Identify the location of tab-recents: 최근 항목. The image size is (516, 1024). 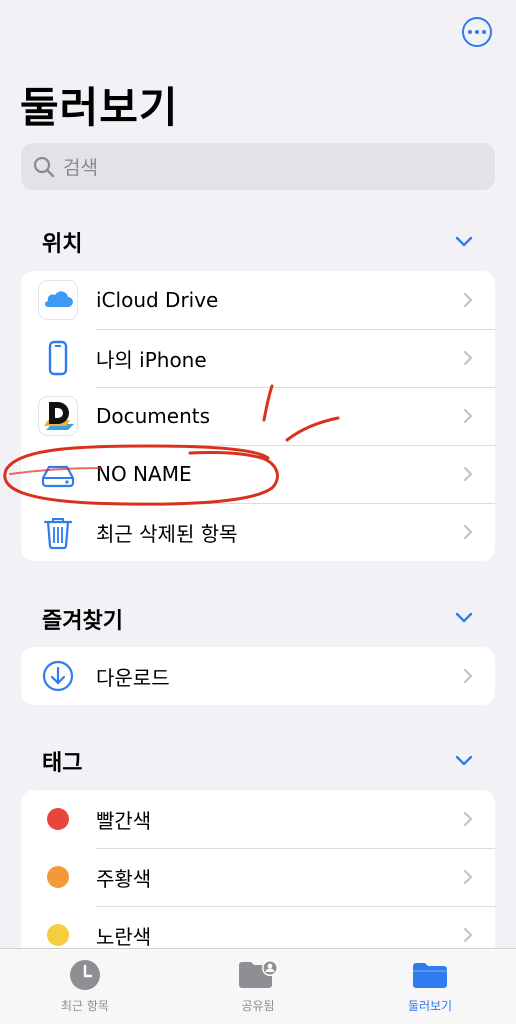
(85, 986).